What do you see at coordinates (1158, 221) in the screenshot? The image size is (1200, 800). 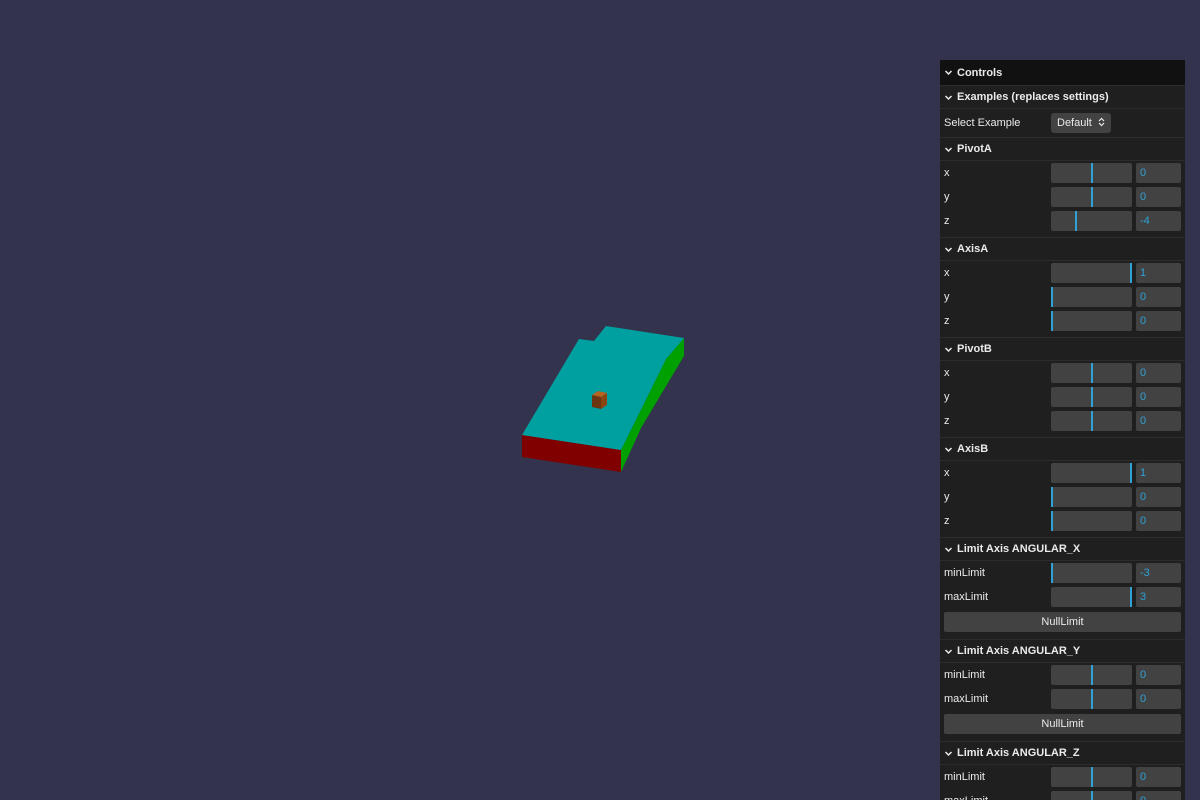 I see `param-number-input: -4` at bounding box center [1158, 221].